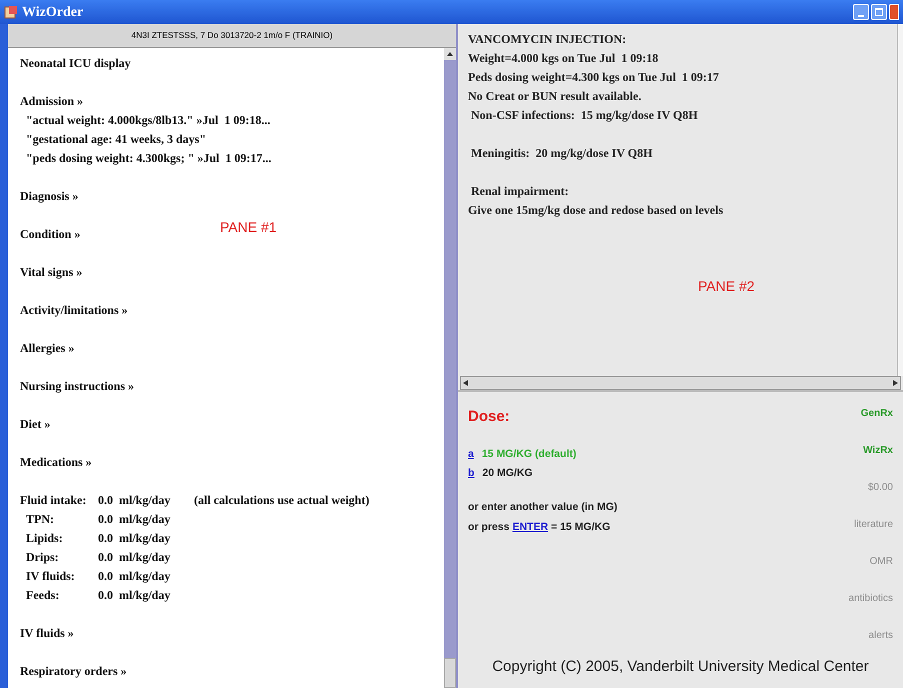 The image size is (903, 688). I want to click on drug-info-line: Weight=4.000 kgs on Tue Jul 1 09:18, so click(563, 58).